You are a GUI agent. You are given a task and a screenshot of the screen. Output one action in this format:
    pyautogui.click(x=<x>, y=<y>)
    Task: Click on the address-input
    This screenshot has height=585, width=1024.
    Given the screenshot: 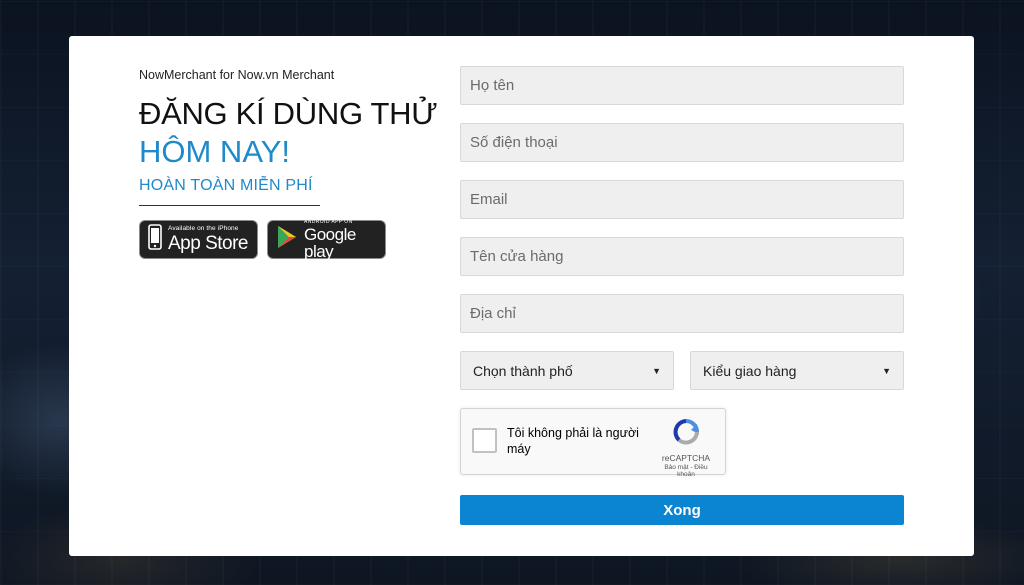 What is the action you would take?
    pyautogui.click(x=682, y=313)
    